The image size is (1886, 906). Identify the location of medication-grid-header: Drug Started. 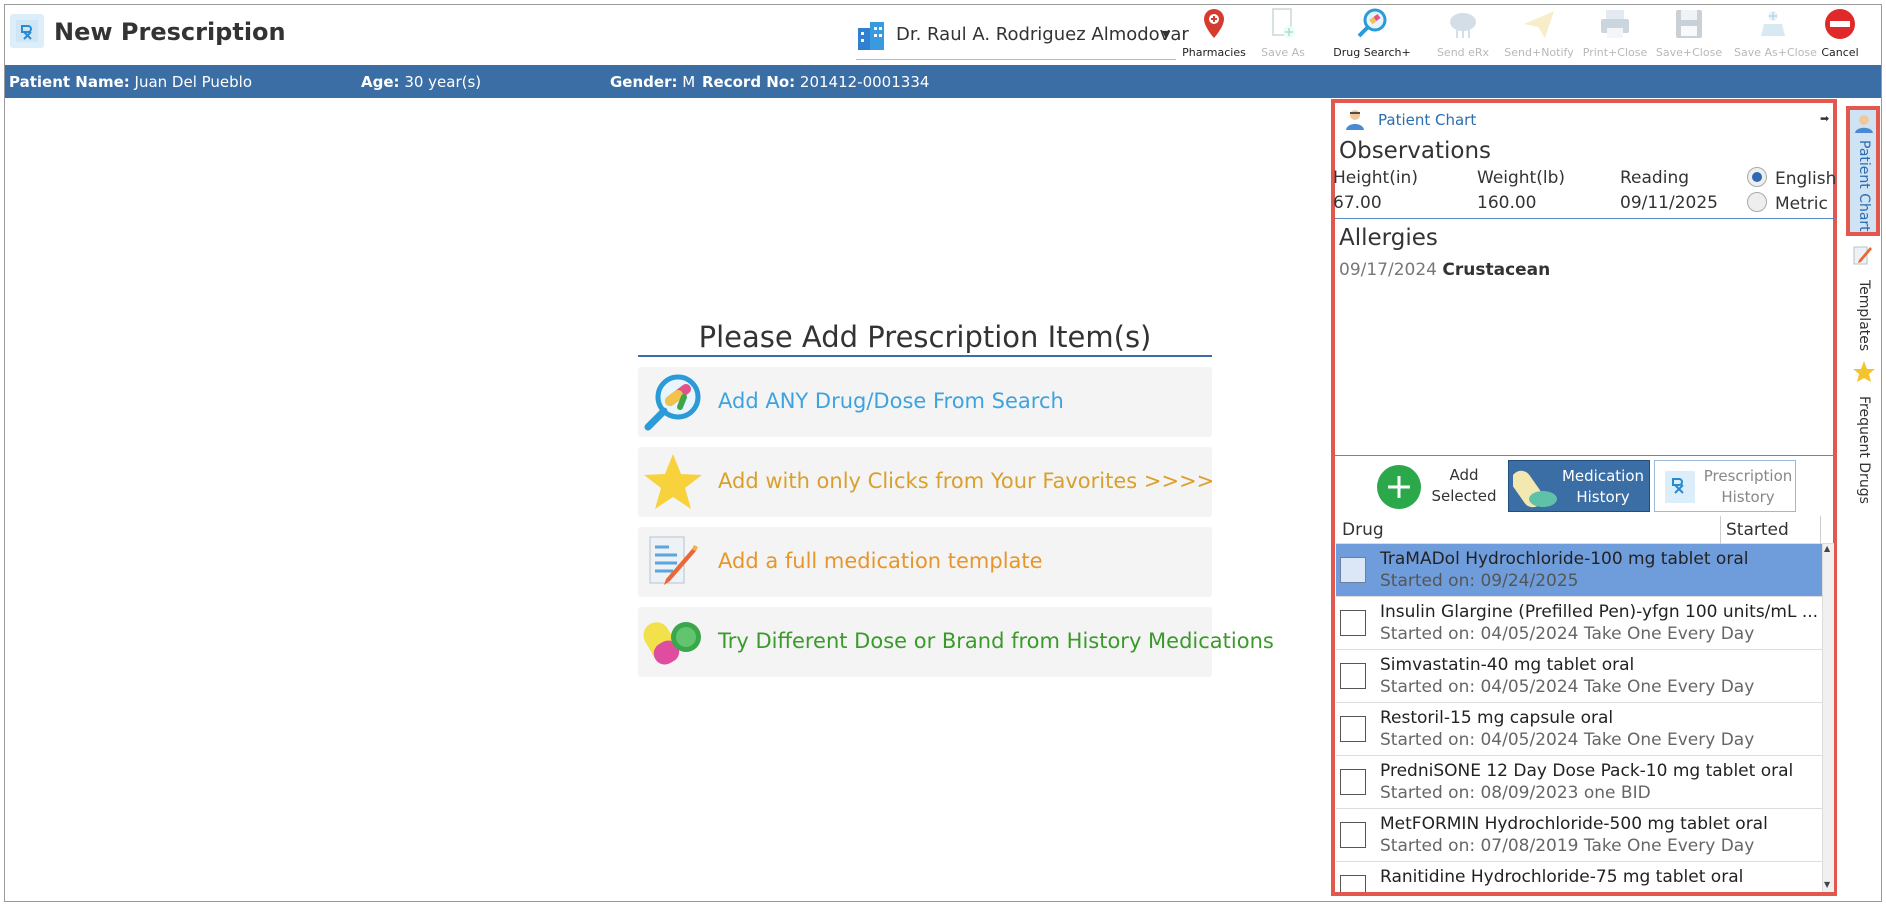
(1585, 530).